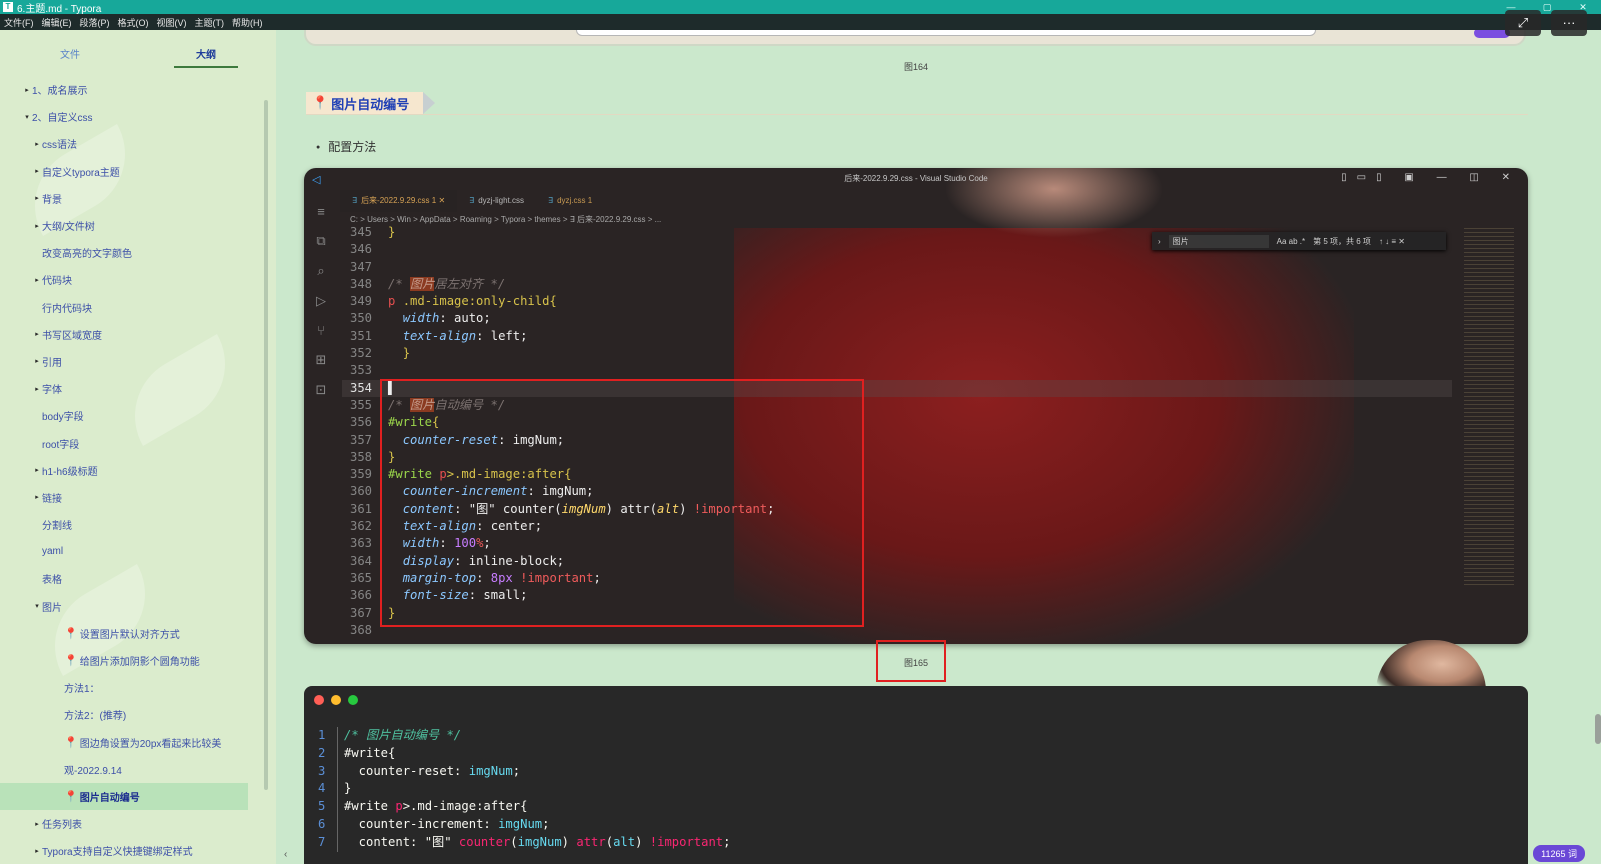 Image resolution: width=1601 pixels, height=864 pixels. What do you see at coordinates (62, 826) in the screenshot?
I see `outline-item-label: 任务列表` at bounding box center [62, 826].